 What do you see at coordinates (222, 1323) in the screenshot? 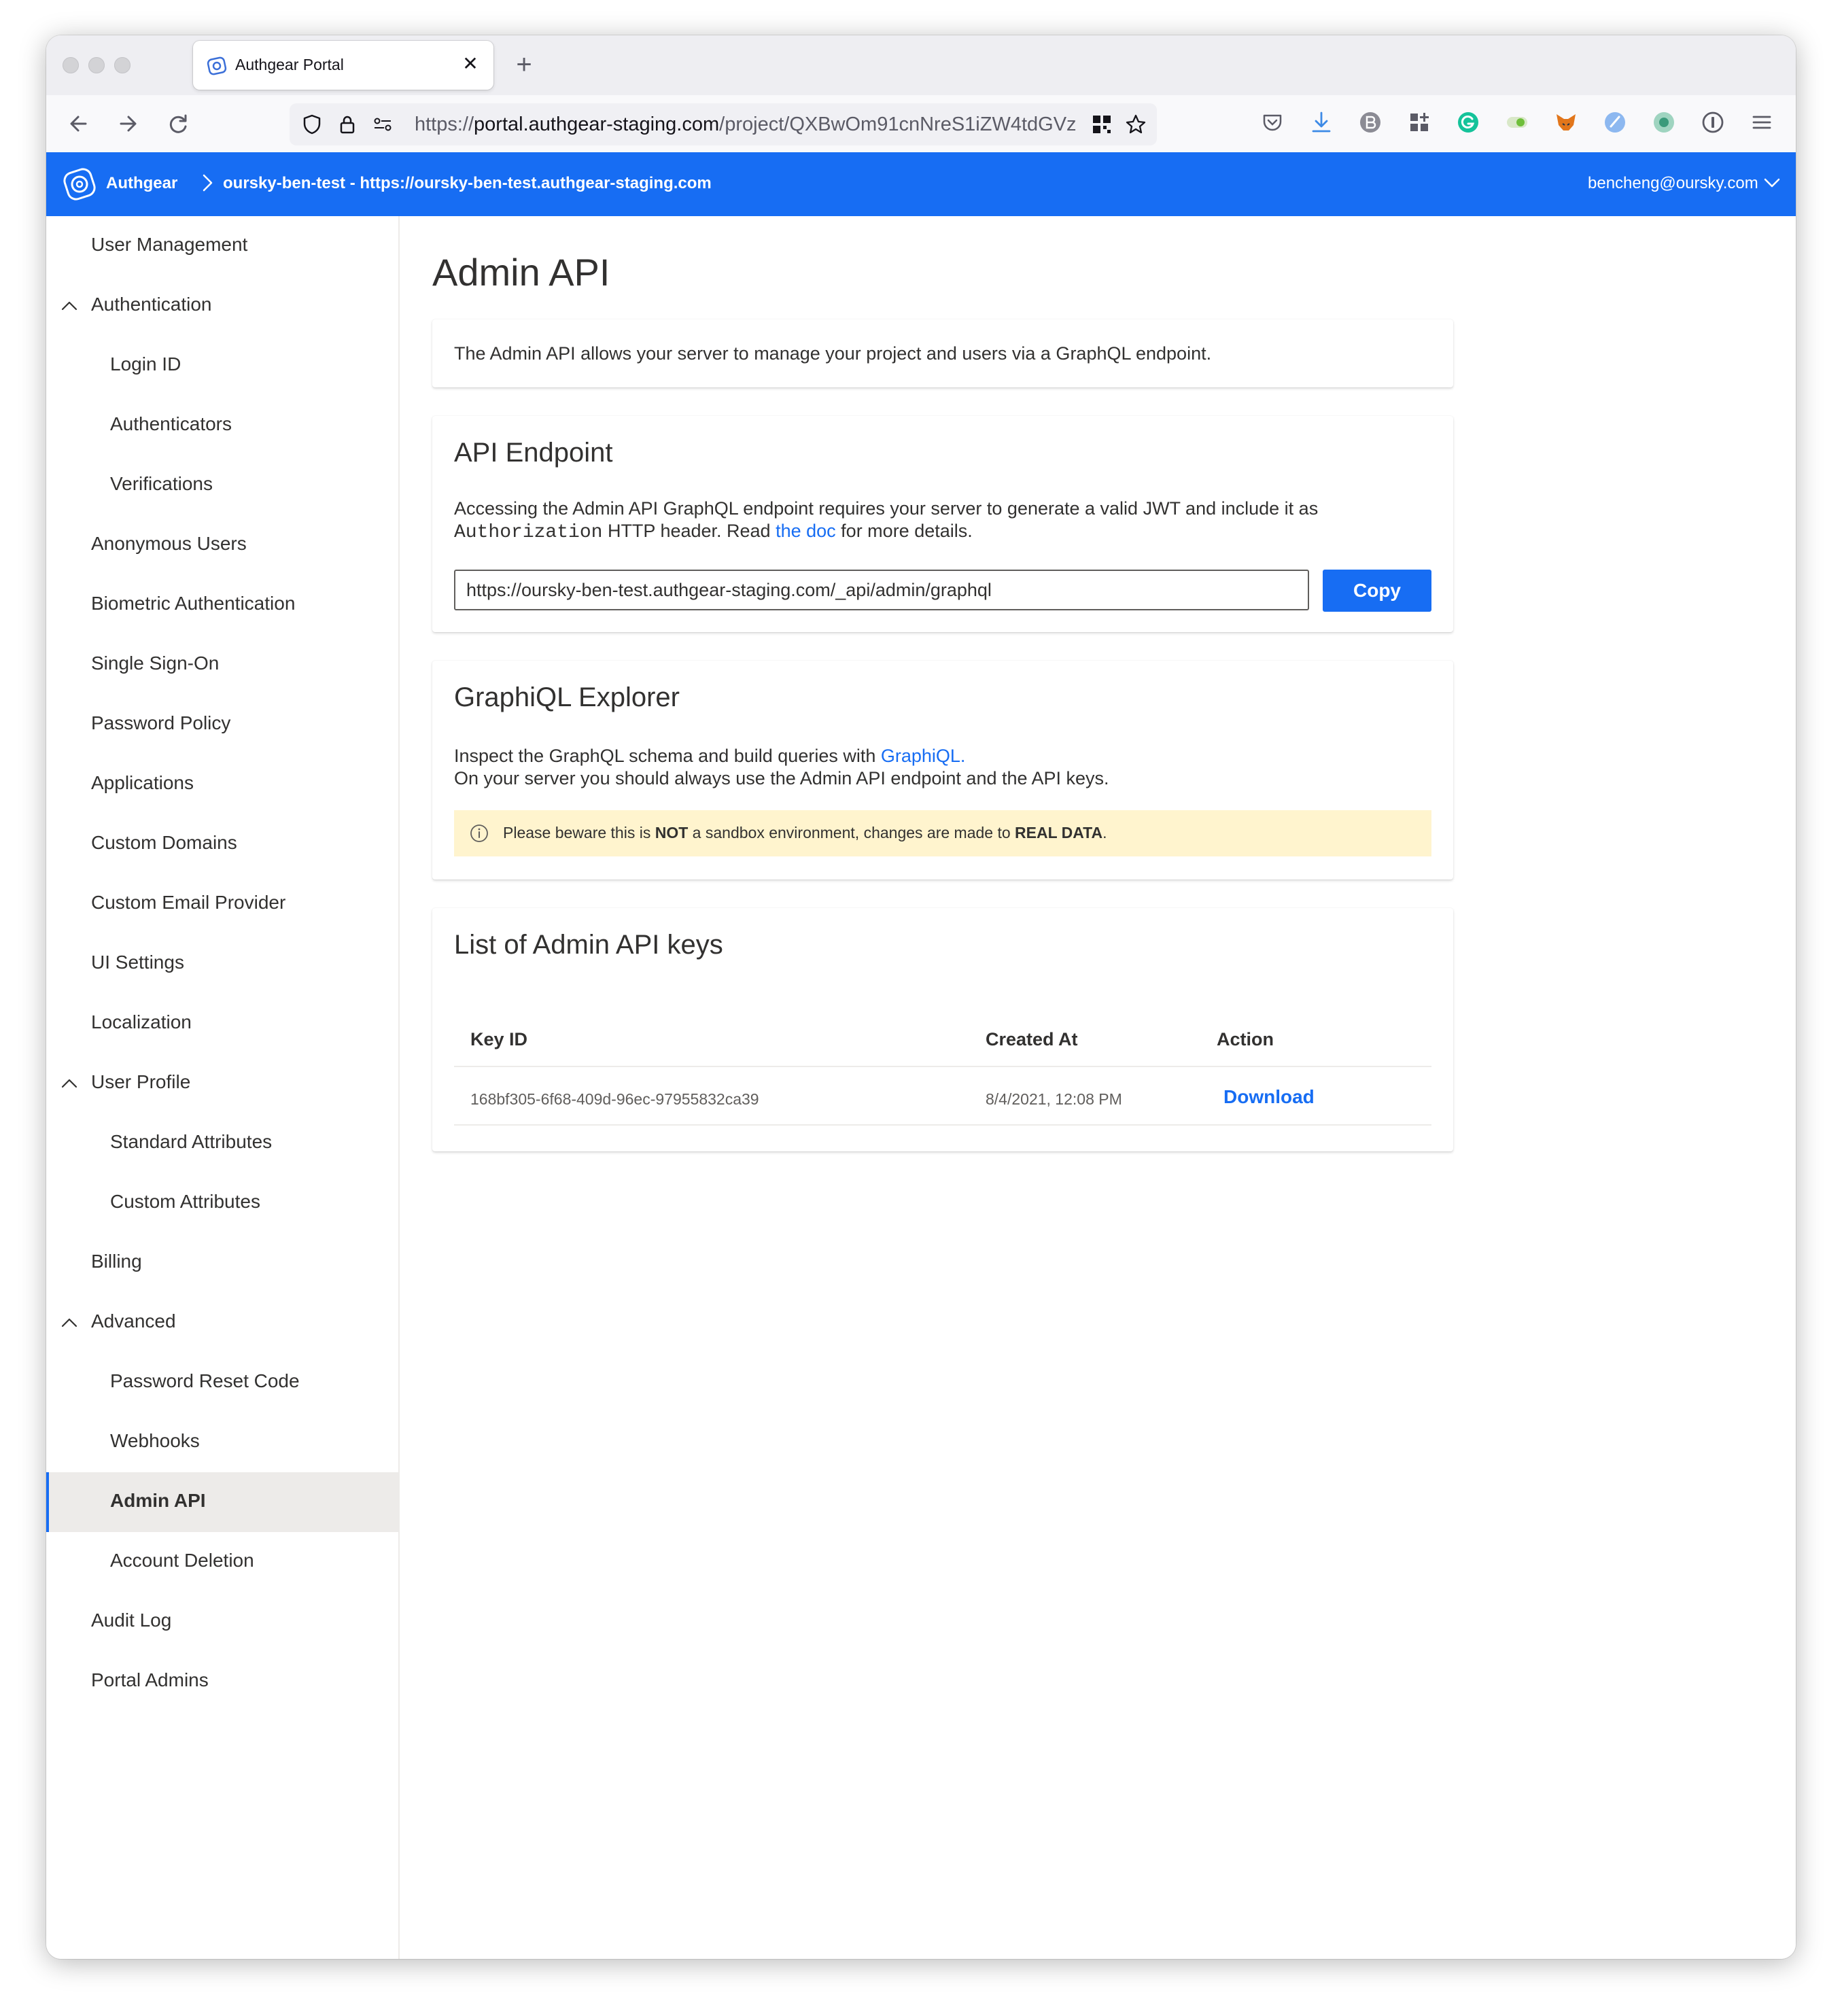
I see `sidebar-item-advanced: Advanced` at bounding box center [222, 1323].